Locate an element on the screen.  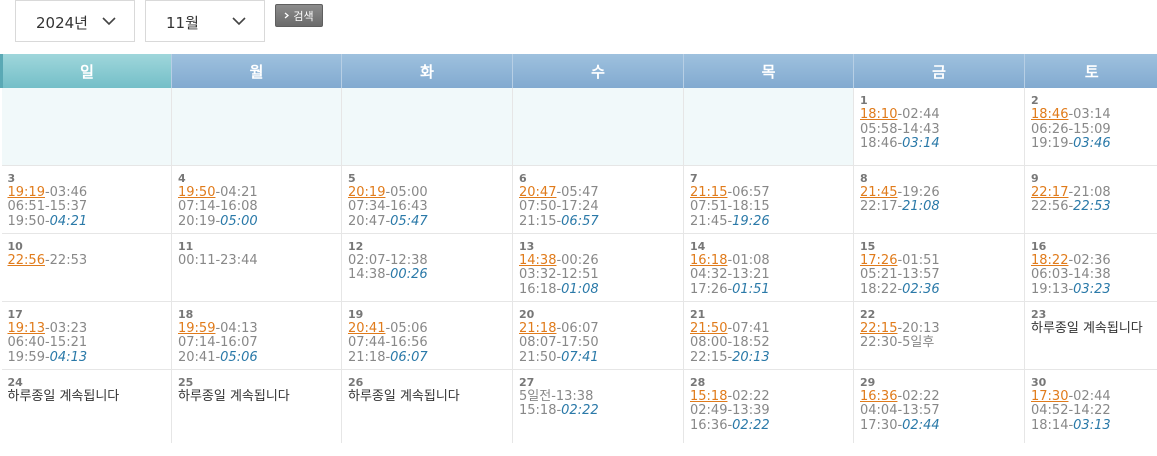
moon-time-line: 03:32-12:51 is located at coordinates (598, 275).